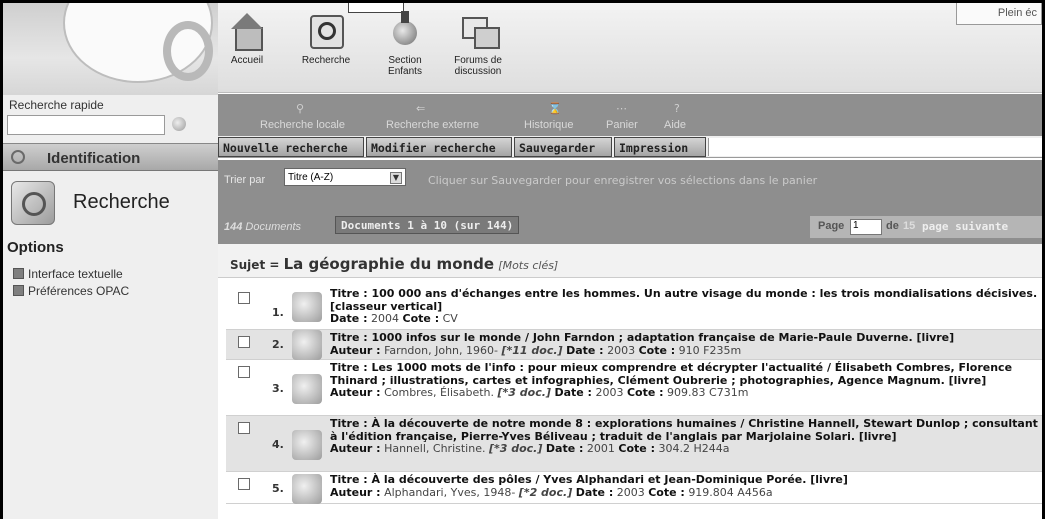  I want to click on quick-search-input, so click(86, 125).